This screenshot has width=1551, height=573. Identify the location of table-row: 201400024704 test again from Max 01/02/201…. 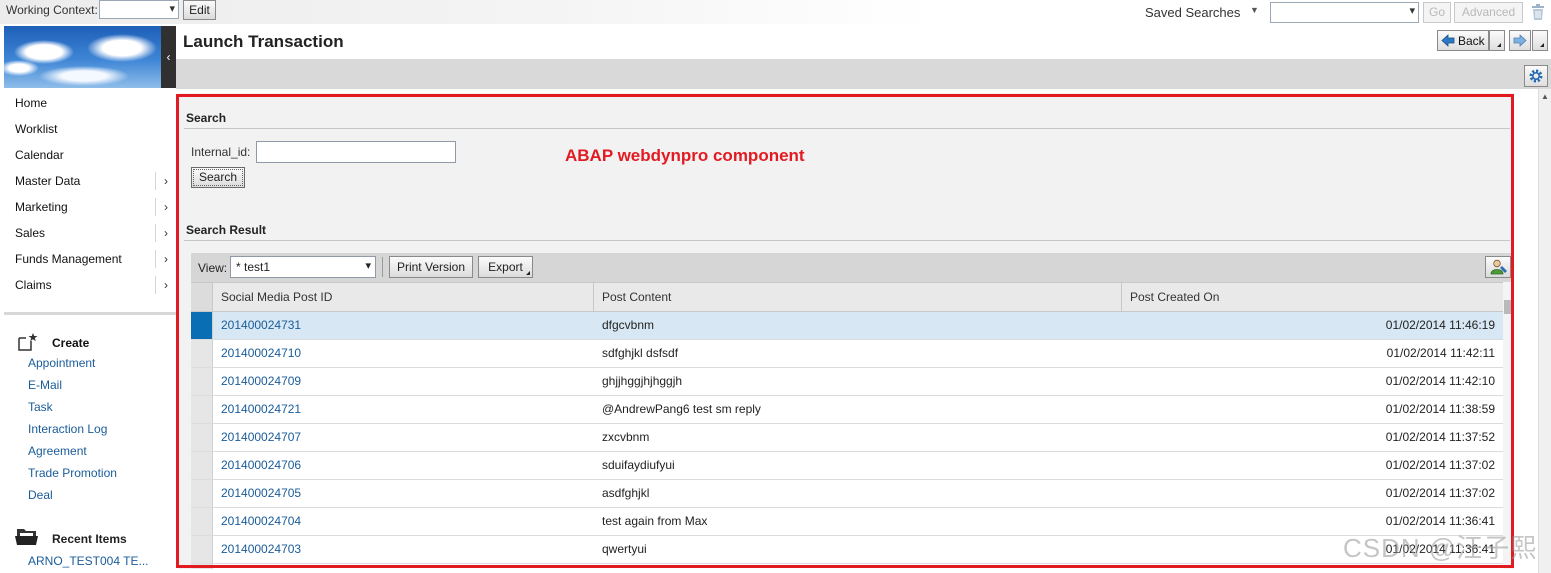
(847, 522).